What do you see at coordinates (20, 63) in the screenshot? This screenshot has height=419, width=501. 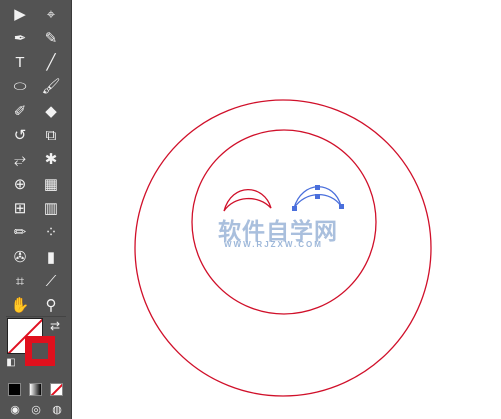 I see `type-tool-icon: T` at bounding box center [20, 63].